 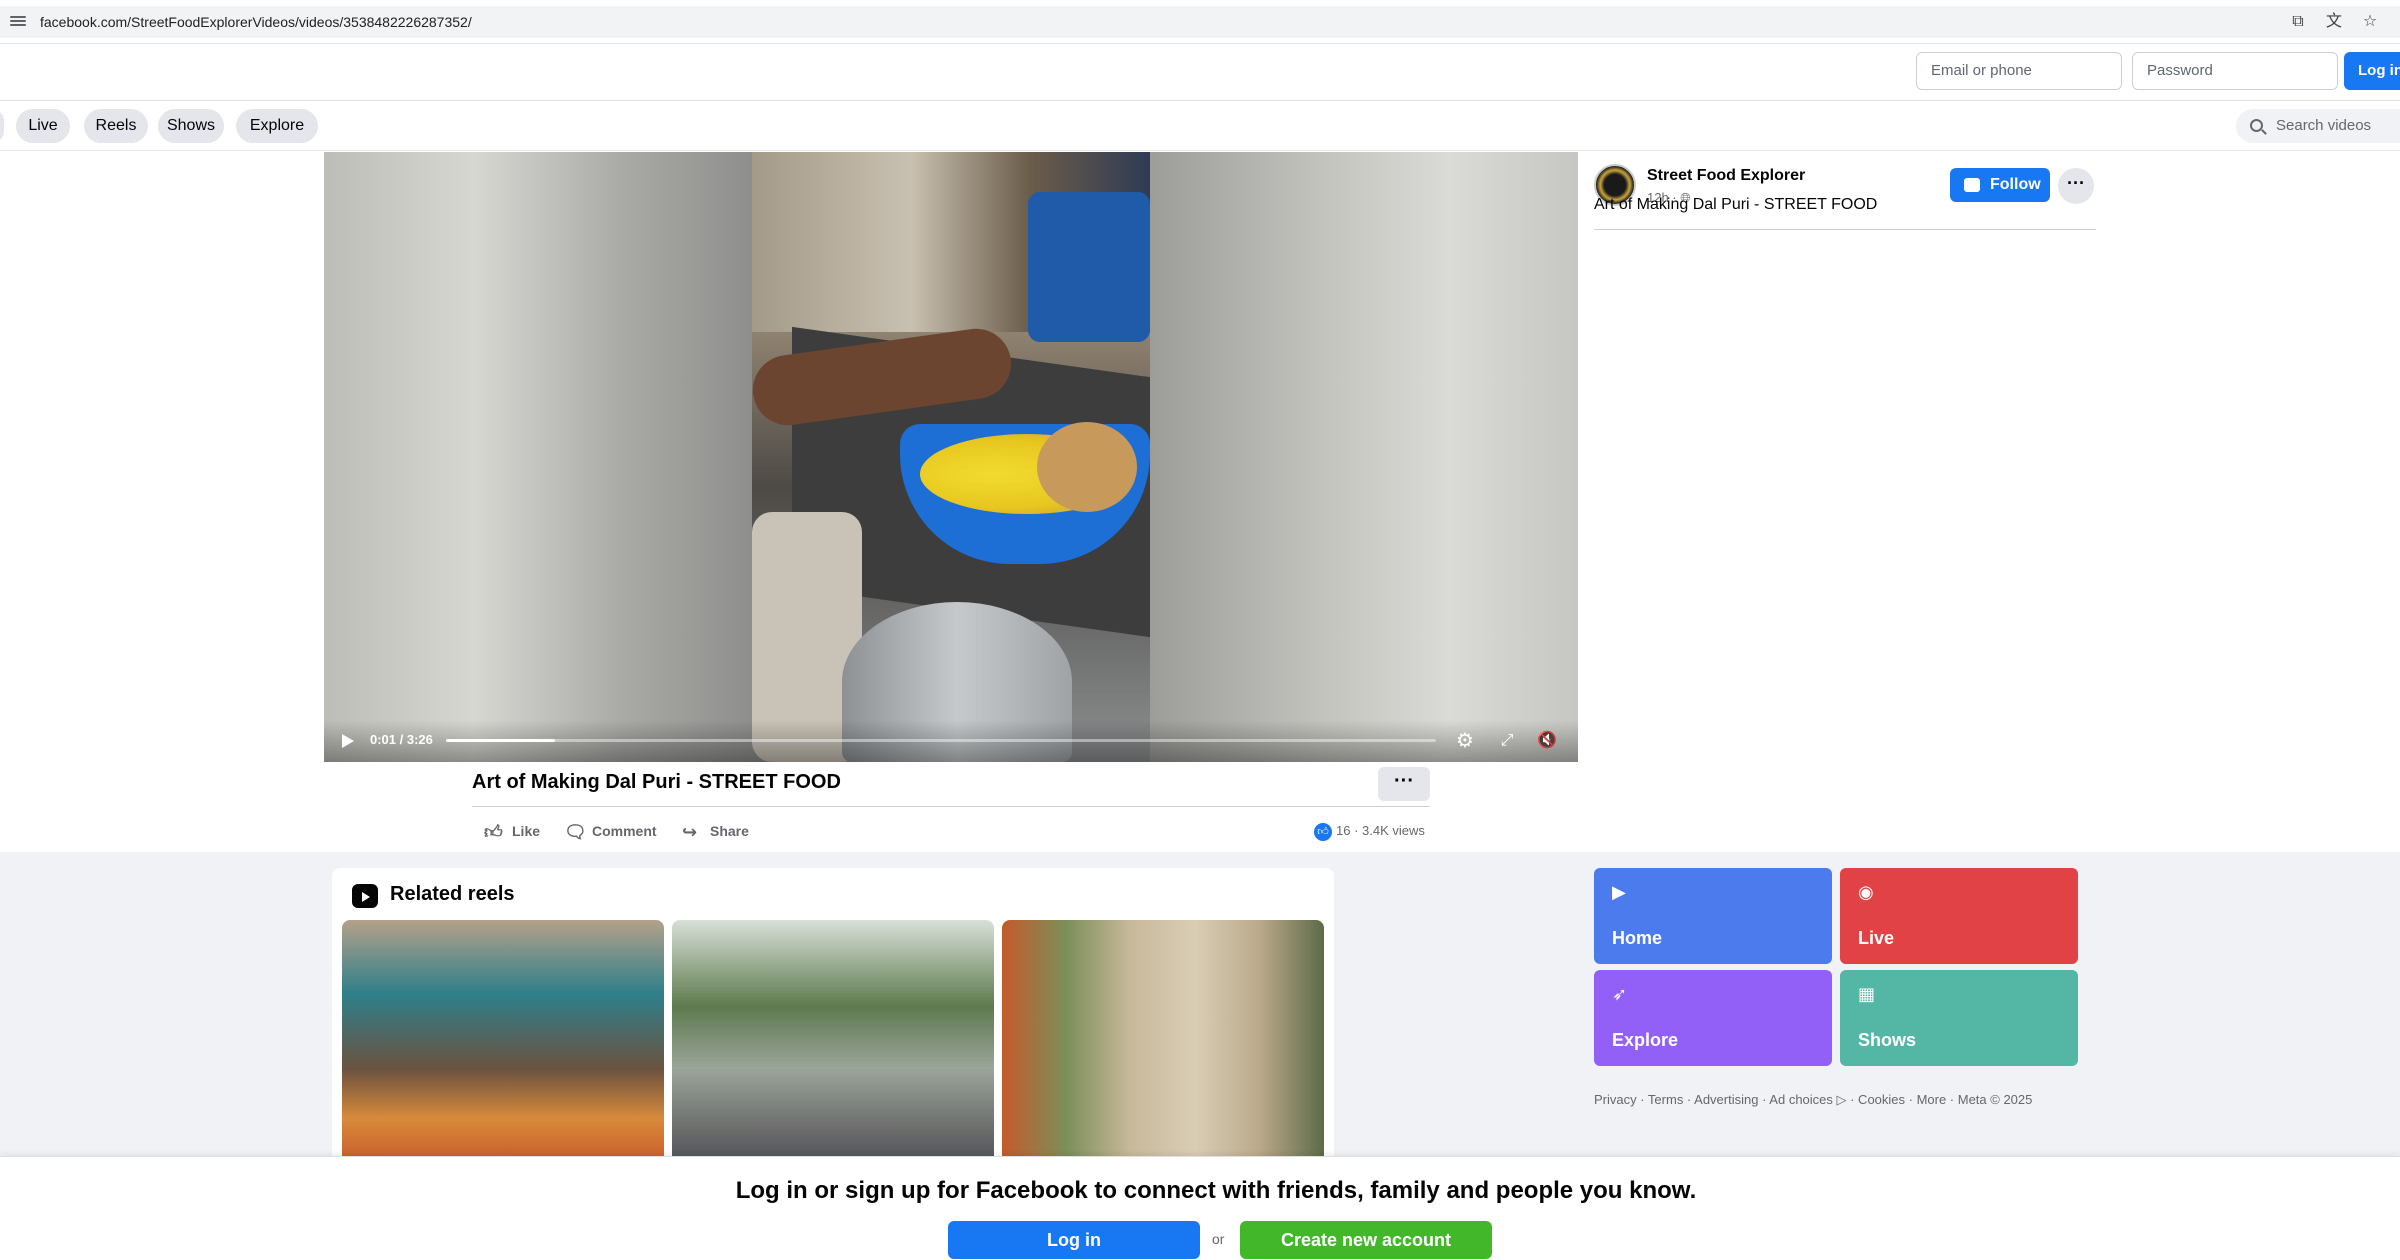 What do you see at coordinates (1619, 892) in the screenshot?
I see `video-icon: ▶` at bounding box center [1619, 892].